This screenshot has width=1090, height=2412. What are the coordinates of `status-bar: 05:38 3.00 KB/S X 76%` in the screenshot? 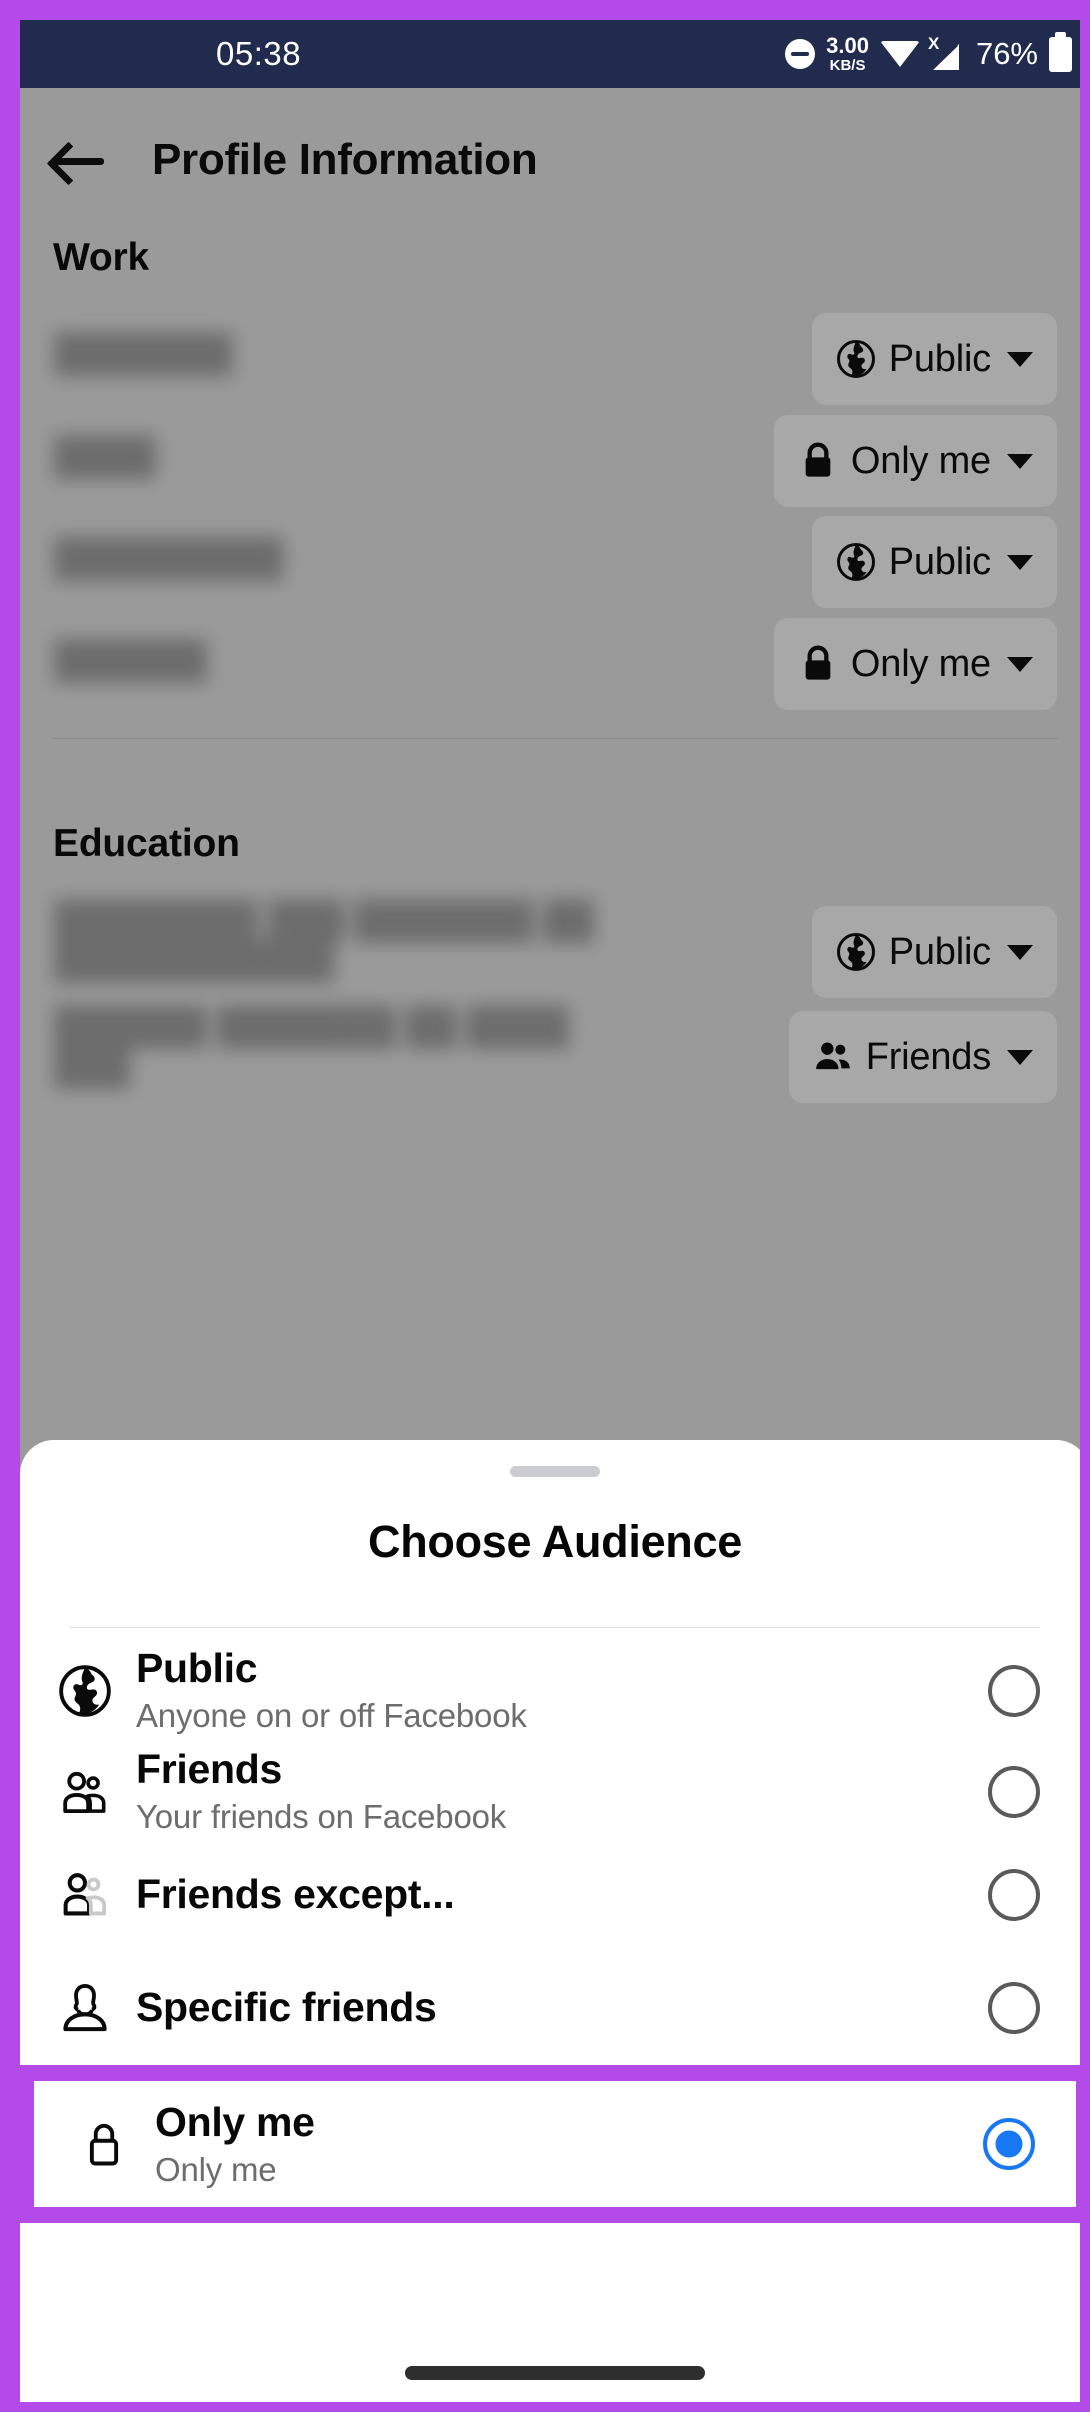 It's located at (550, 54).